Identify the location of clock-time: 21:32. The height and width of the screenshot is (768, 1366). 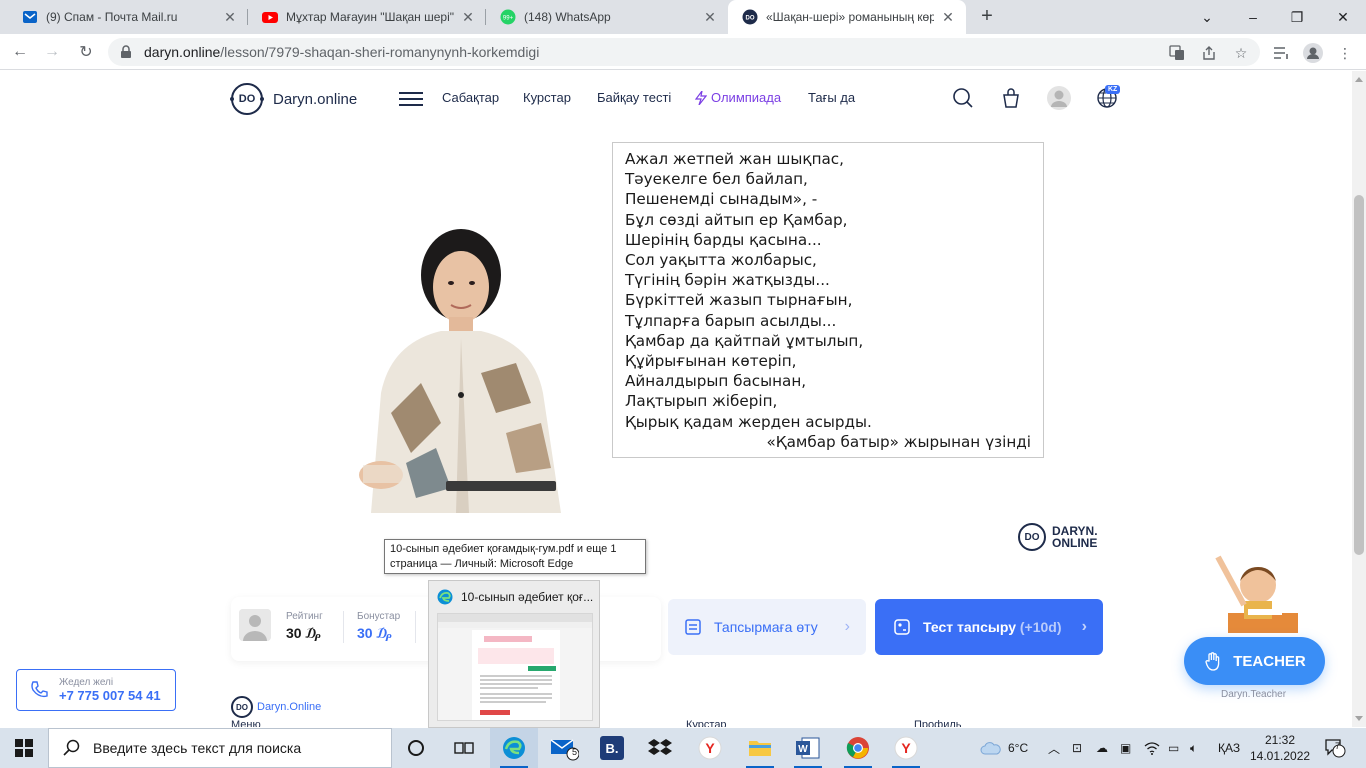
(1280, 740).